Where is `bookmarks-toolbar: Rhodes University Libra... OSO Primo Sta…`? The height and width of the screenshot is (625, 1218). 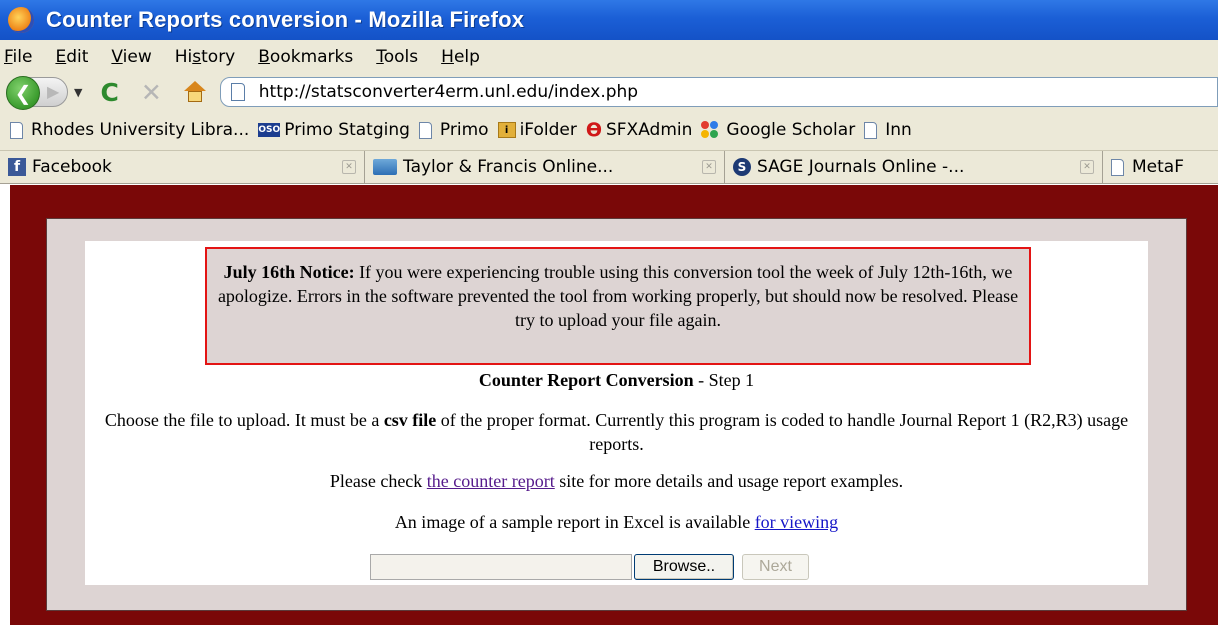 bookmarks-toolbar: Rhodes University Libra... OSO Primo Sta… is located at coordinates (609, 130).